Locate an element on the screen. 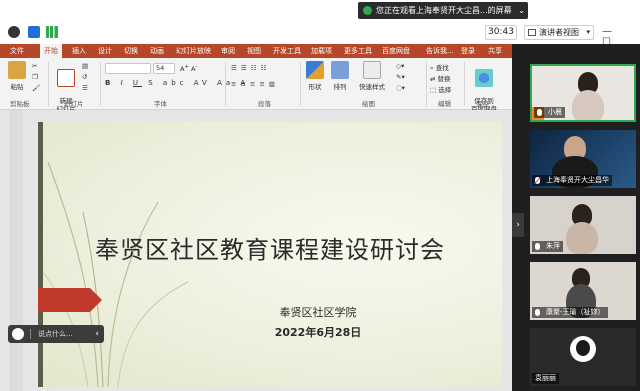 The image size is (640, 391). slide-title: 奉贤区社区教育课程建设研讨会 is located at coordinates (270, 247).